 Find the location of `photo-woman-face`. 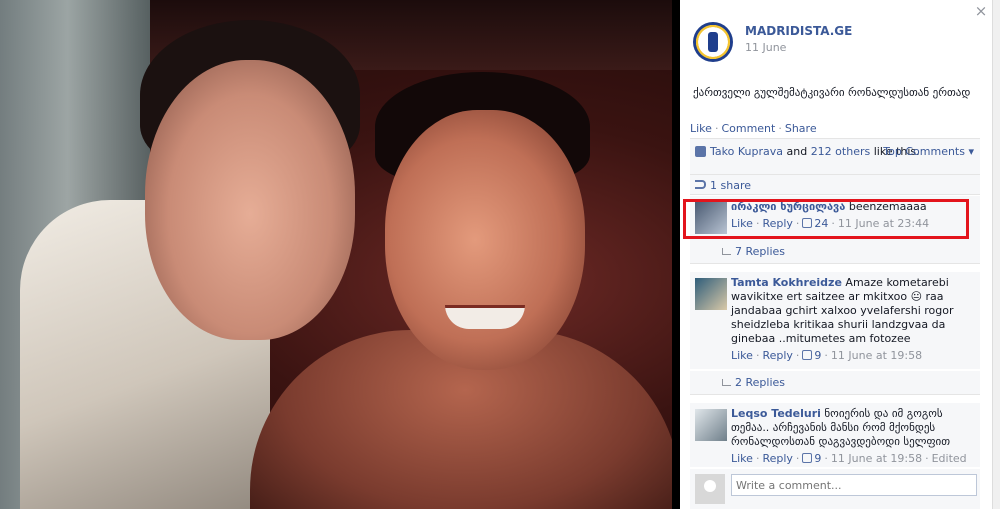

photo-woman-face is located at coordinates (250, 200).